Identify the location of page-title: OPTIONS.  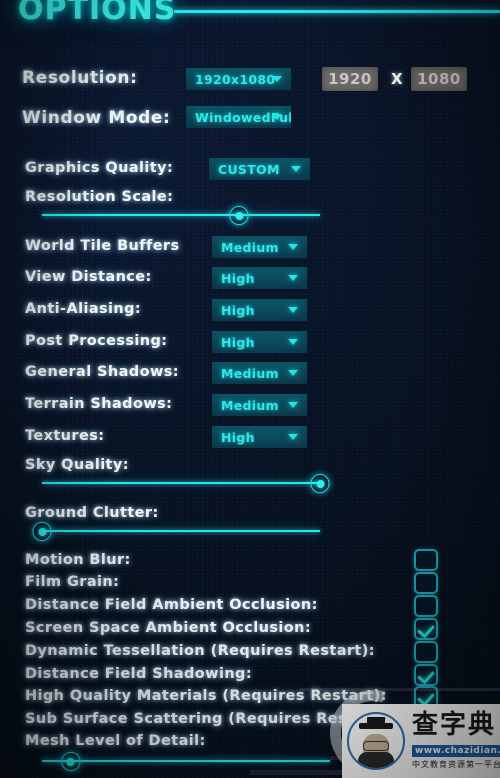
(97, 13).